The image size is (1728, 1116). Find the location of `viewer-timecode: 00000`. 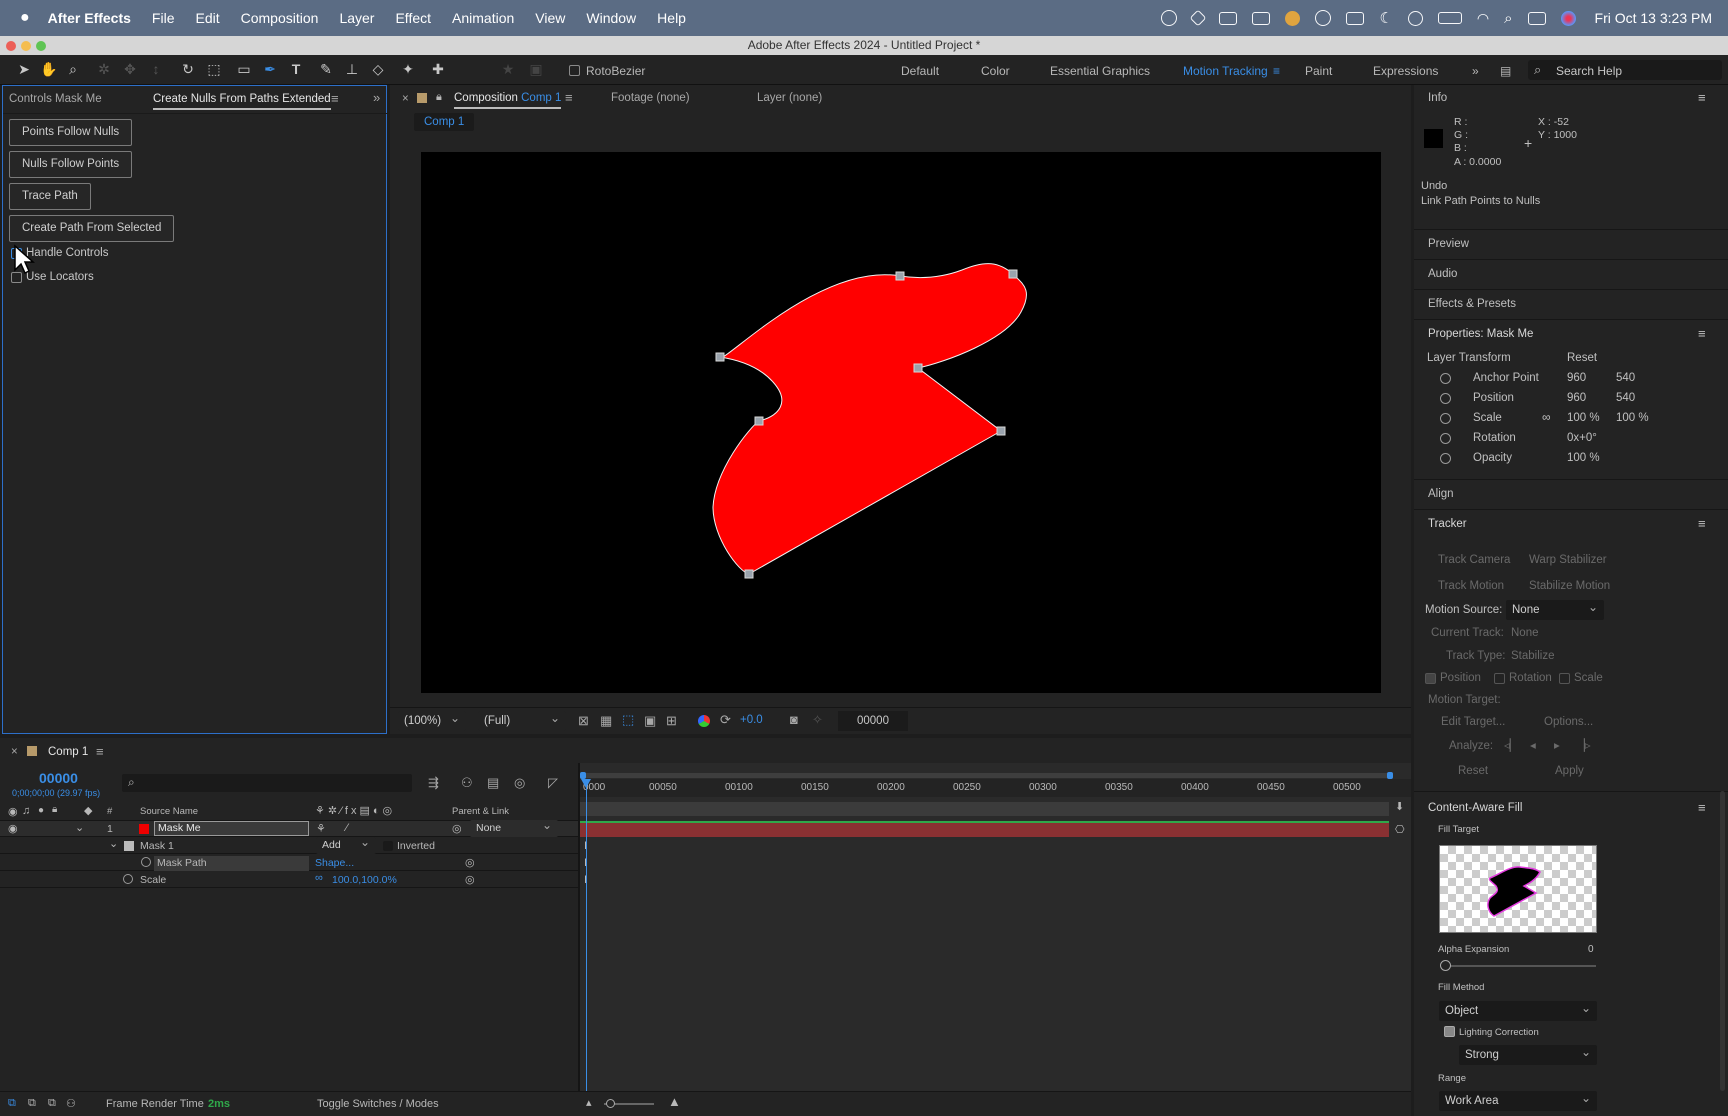

viewer-timecode: 00000 is located at coordinates (873, 721).